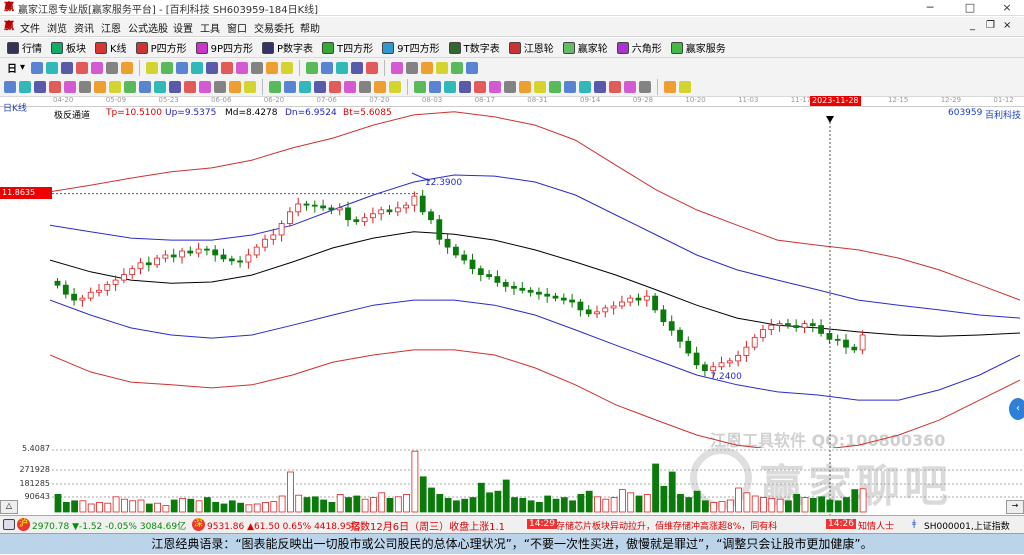  What do you see at coordinates (630, 86) in the screenshot?
I see `mark9-icon` at bounding box center [630, 86].